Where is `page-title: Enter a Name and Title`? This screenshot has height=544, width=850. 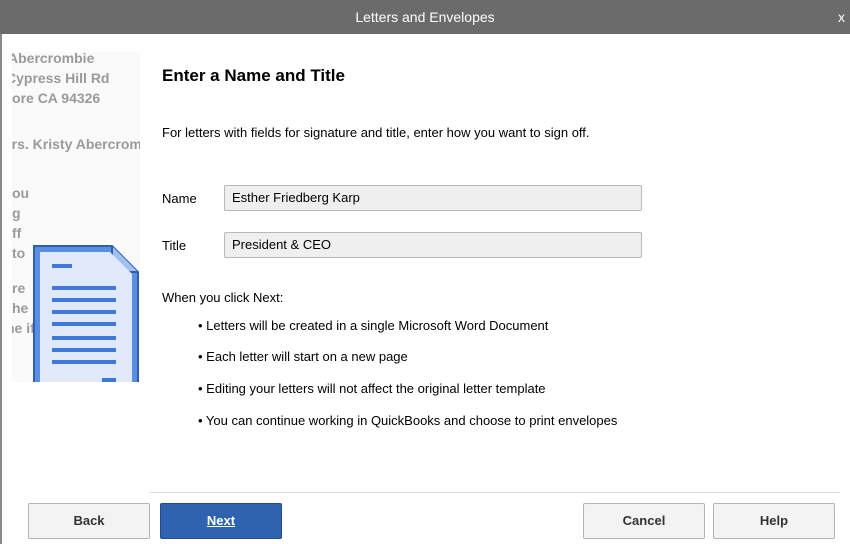
page-title: Enter a Name and Title is located at coordinates (253, 75).